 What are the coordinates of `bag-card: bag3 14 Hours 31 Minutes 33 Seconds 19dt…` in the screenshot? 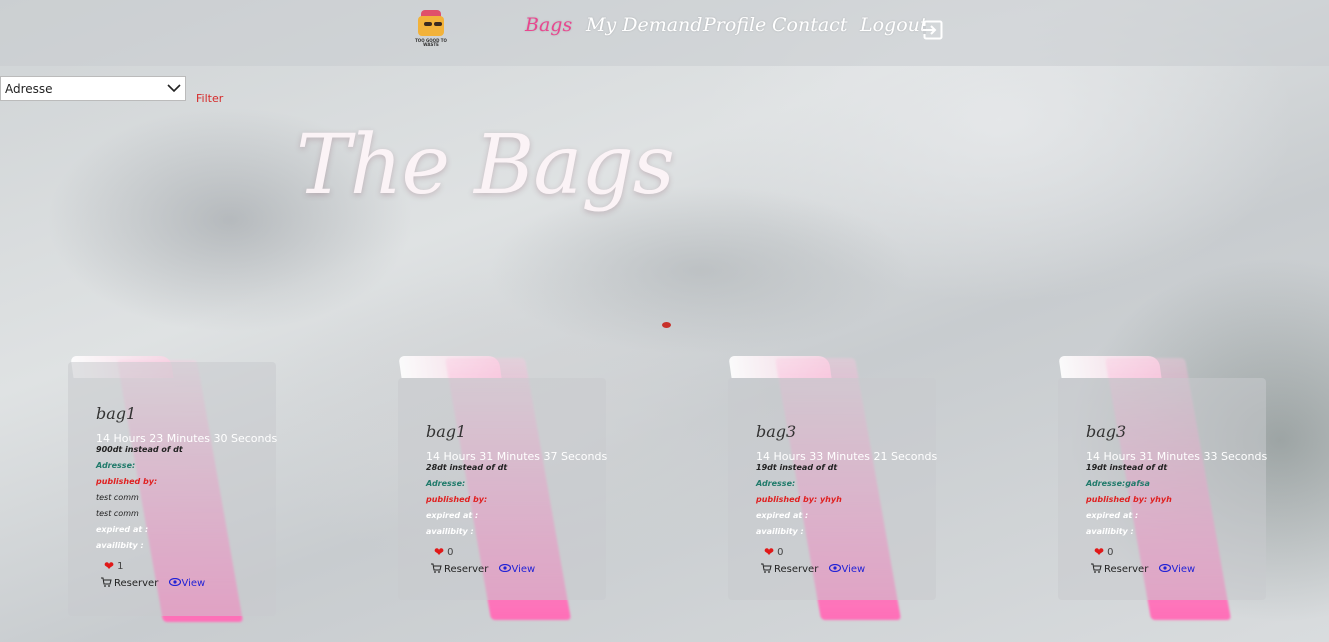 It's located at (1163, 489).